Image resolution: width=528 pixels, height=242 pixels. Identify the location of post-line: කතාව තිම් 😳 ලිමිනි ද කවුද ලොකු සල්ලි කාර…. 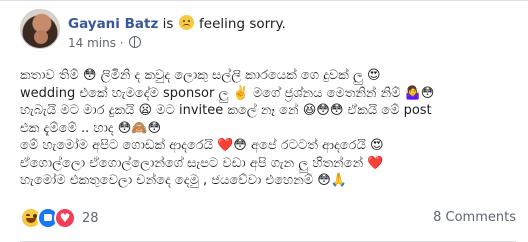
(200, 75).